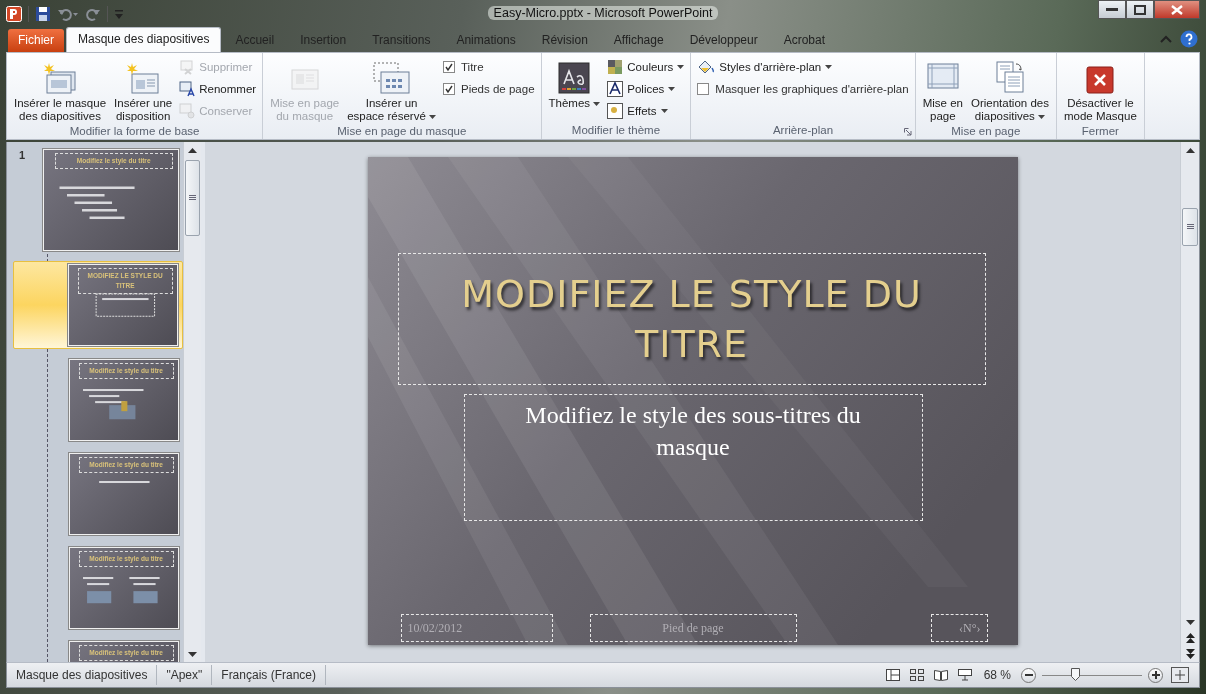 The height and width of the screenshot is (694, 1206). Describe the element at coordinates (1100, 132) in the screenshot. I see `group-label: Fermer` at that location.